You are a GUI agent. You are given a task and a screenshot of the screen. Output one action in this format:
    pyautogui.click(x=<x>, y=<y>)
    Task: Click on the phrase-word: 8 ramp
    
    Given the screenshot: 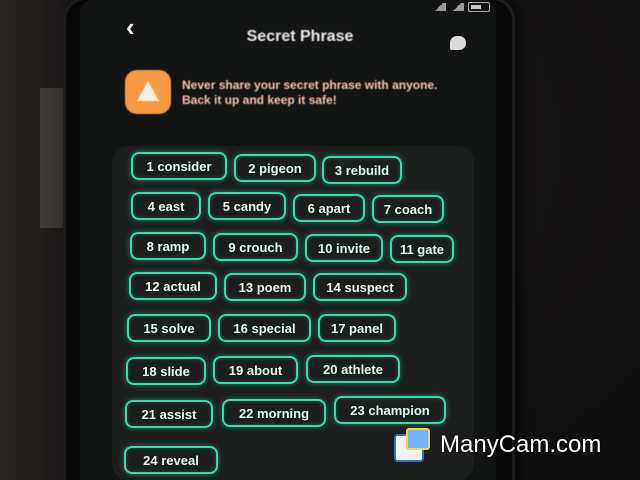 What is the action you would take?
    pyautogui.click(x=168, y=246)
    